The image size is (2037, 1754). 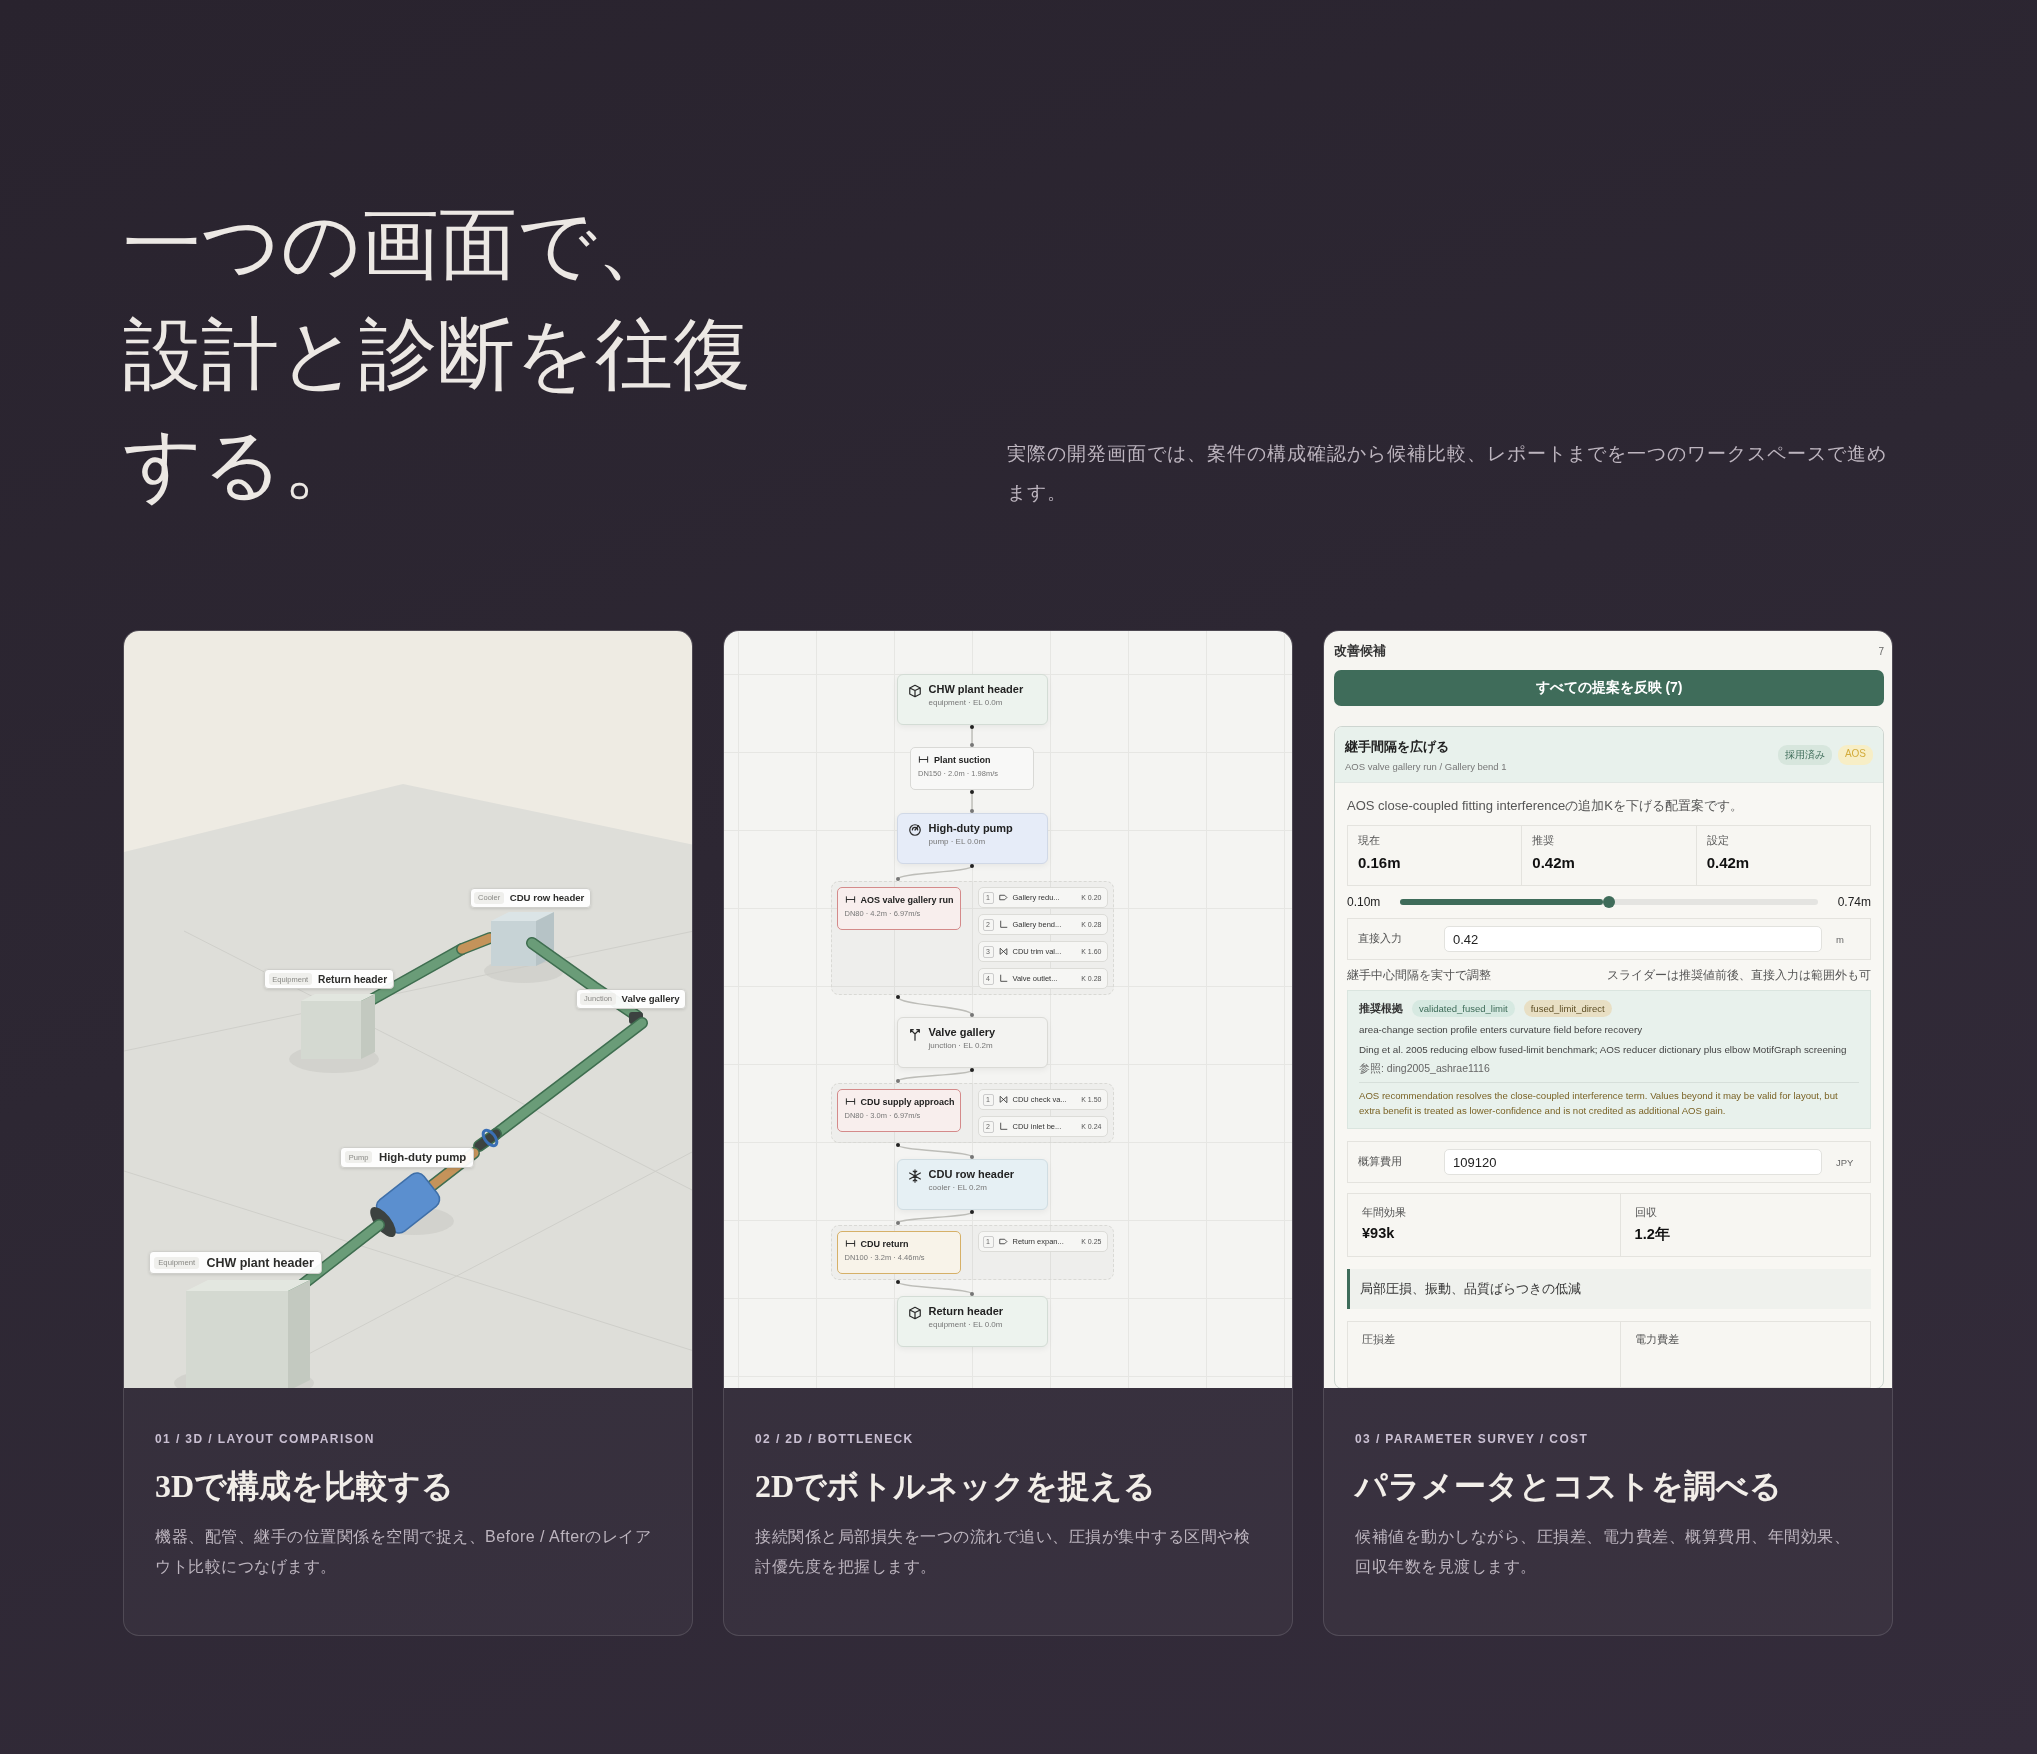 What do you see at coordinates (907, 899) in the screenshot?
I see `node-title: AOS valve gallery run` at bounding box center [907, 899].